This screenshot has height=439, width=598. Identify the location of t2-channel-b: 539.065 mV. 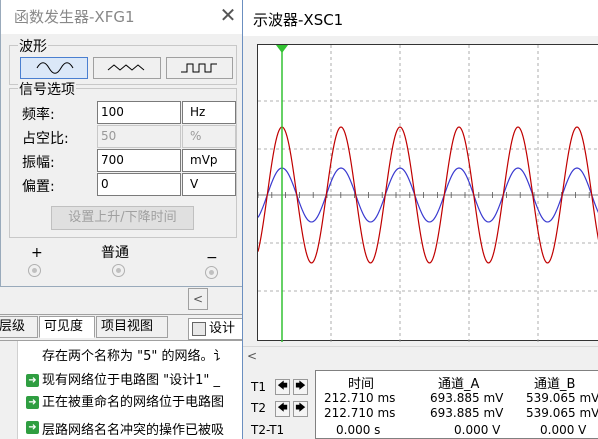
(562, 413).